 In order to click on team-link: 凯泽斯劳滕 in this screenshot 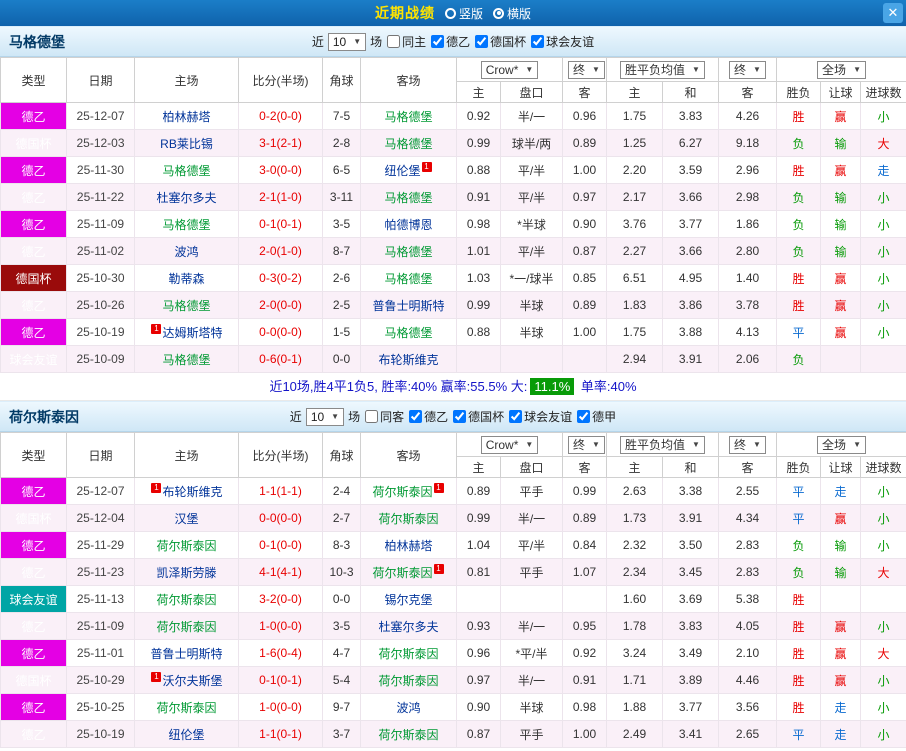, I will do `click(186, 573)`.